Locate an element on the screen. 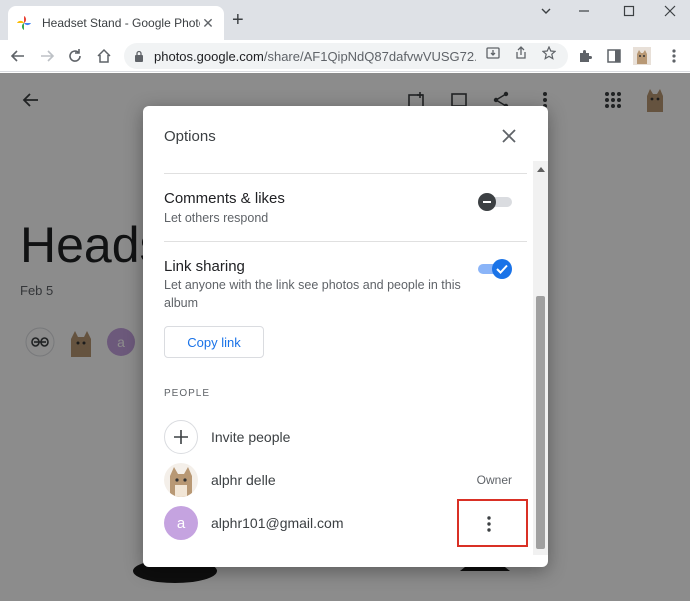 This screenshot has width=690, height=601. new-tab-button: + is located at coordinates (238, 20).